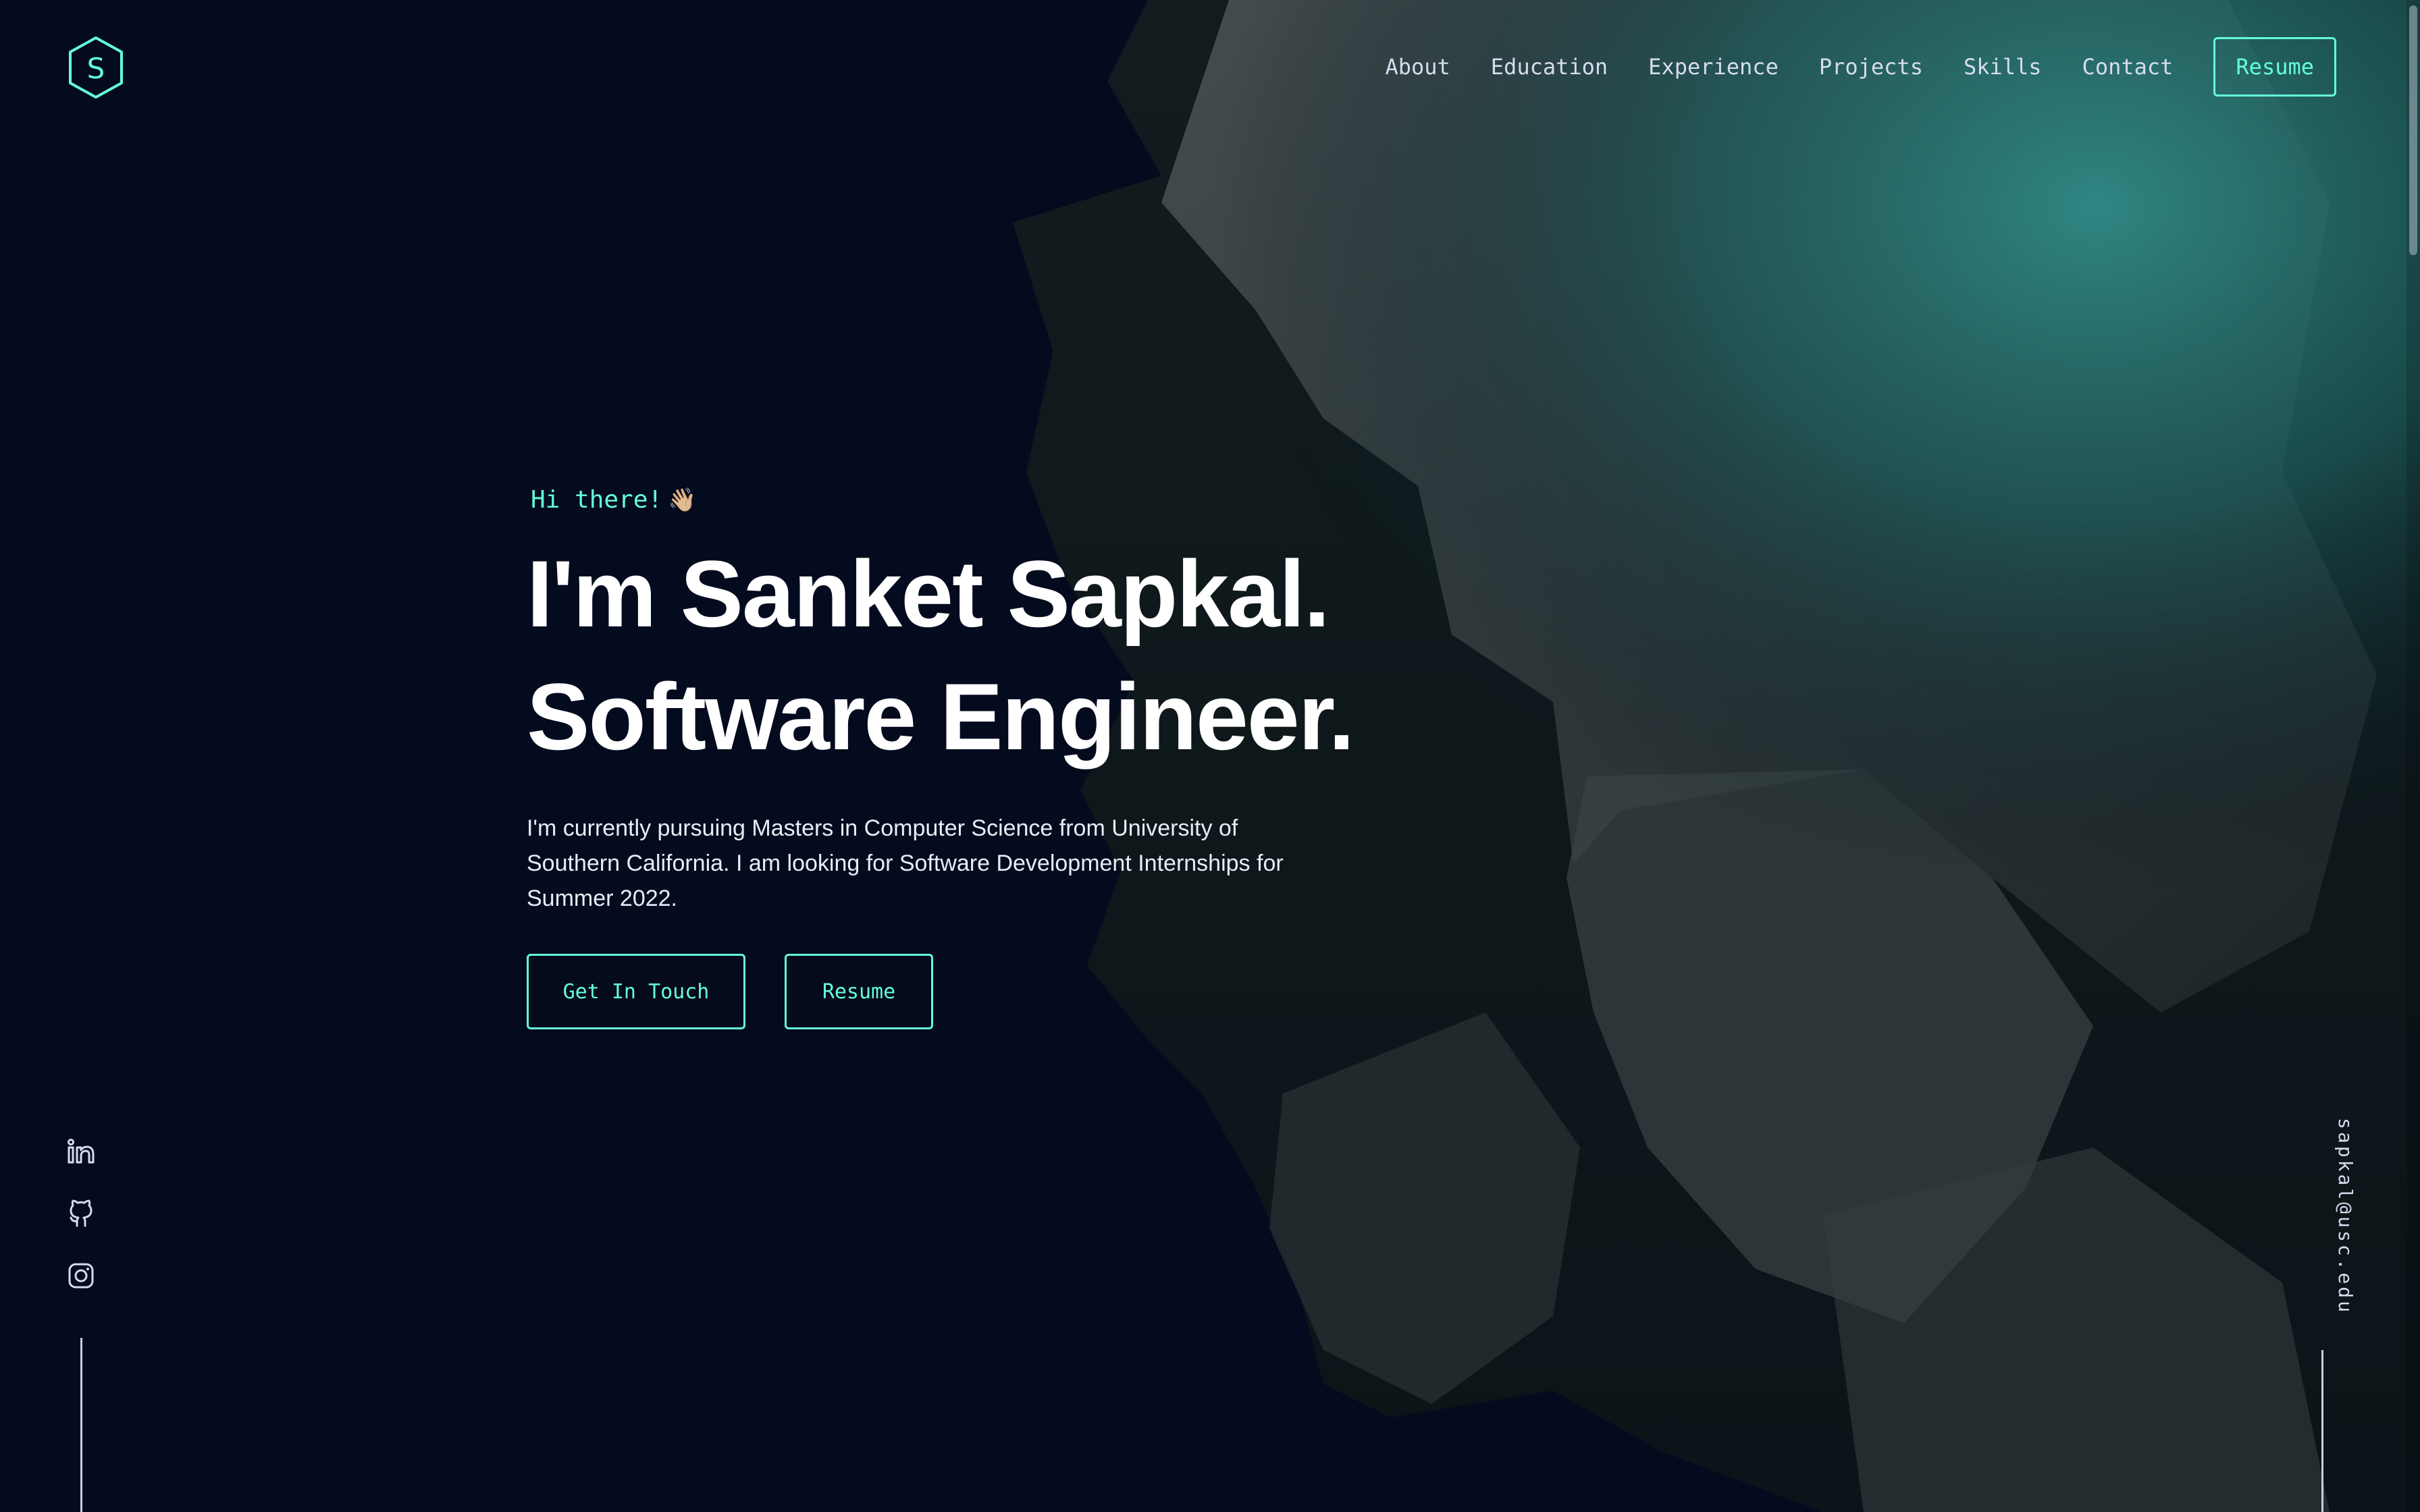 The width and height of the screenshot is (2420, 1512). What do you see at coordinates (81, 1425) in the screenshot?
I see `left-vertical-line` at bounding box center [81, 1425].